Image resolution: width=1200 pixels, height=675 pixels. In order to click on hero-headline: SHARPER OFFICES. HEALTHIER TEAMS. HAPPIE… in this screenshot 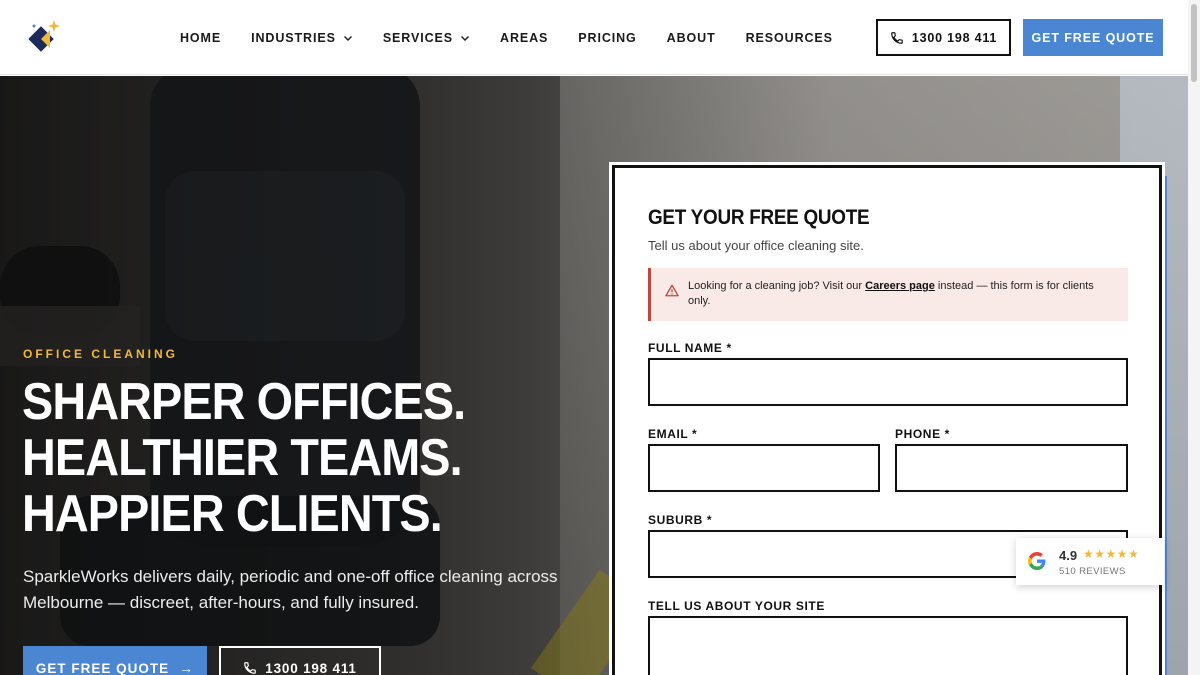, I will do `click(274, 458)`.